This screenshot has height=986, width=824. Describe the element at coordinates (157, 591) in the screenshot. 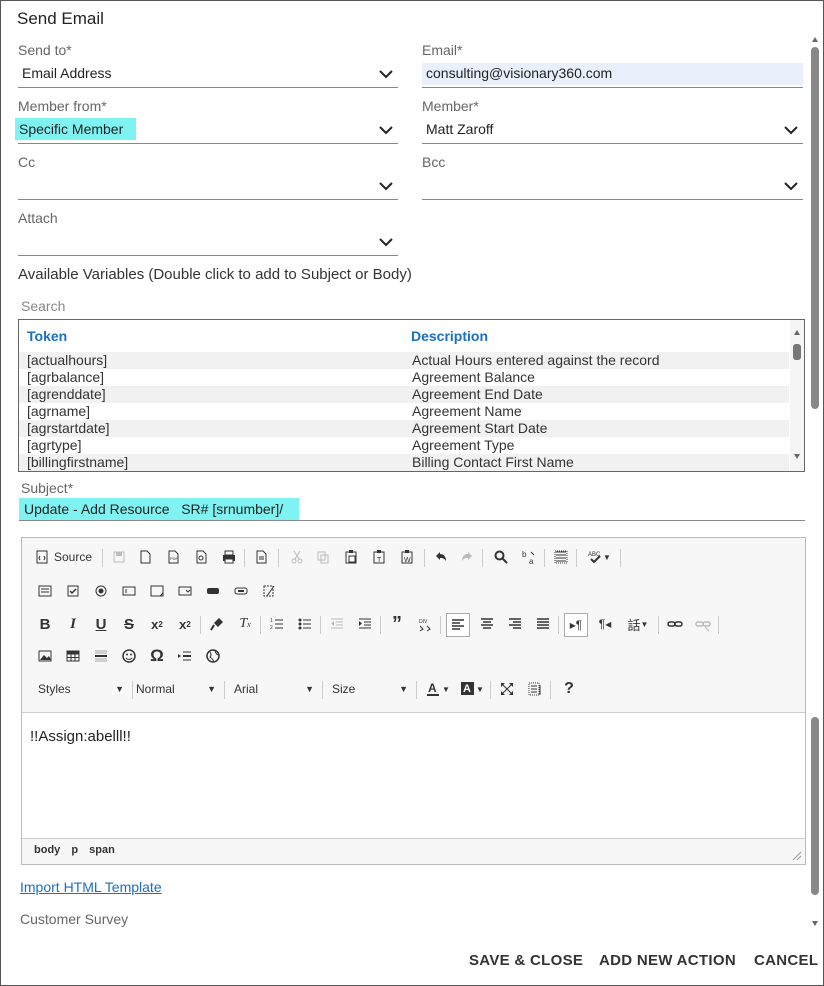

I see `textarea-icon` at that location.